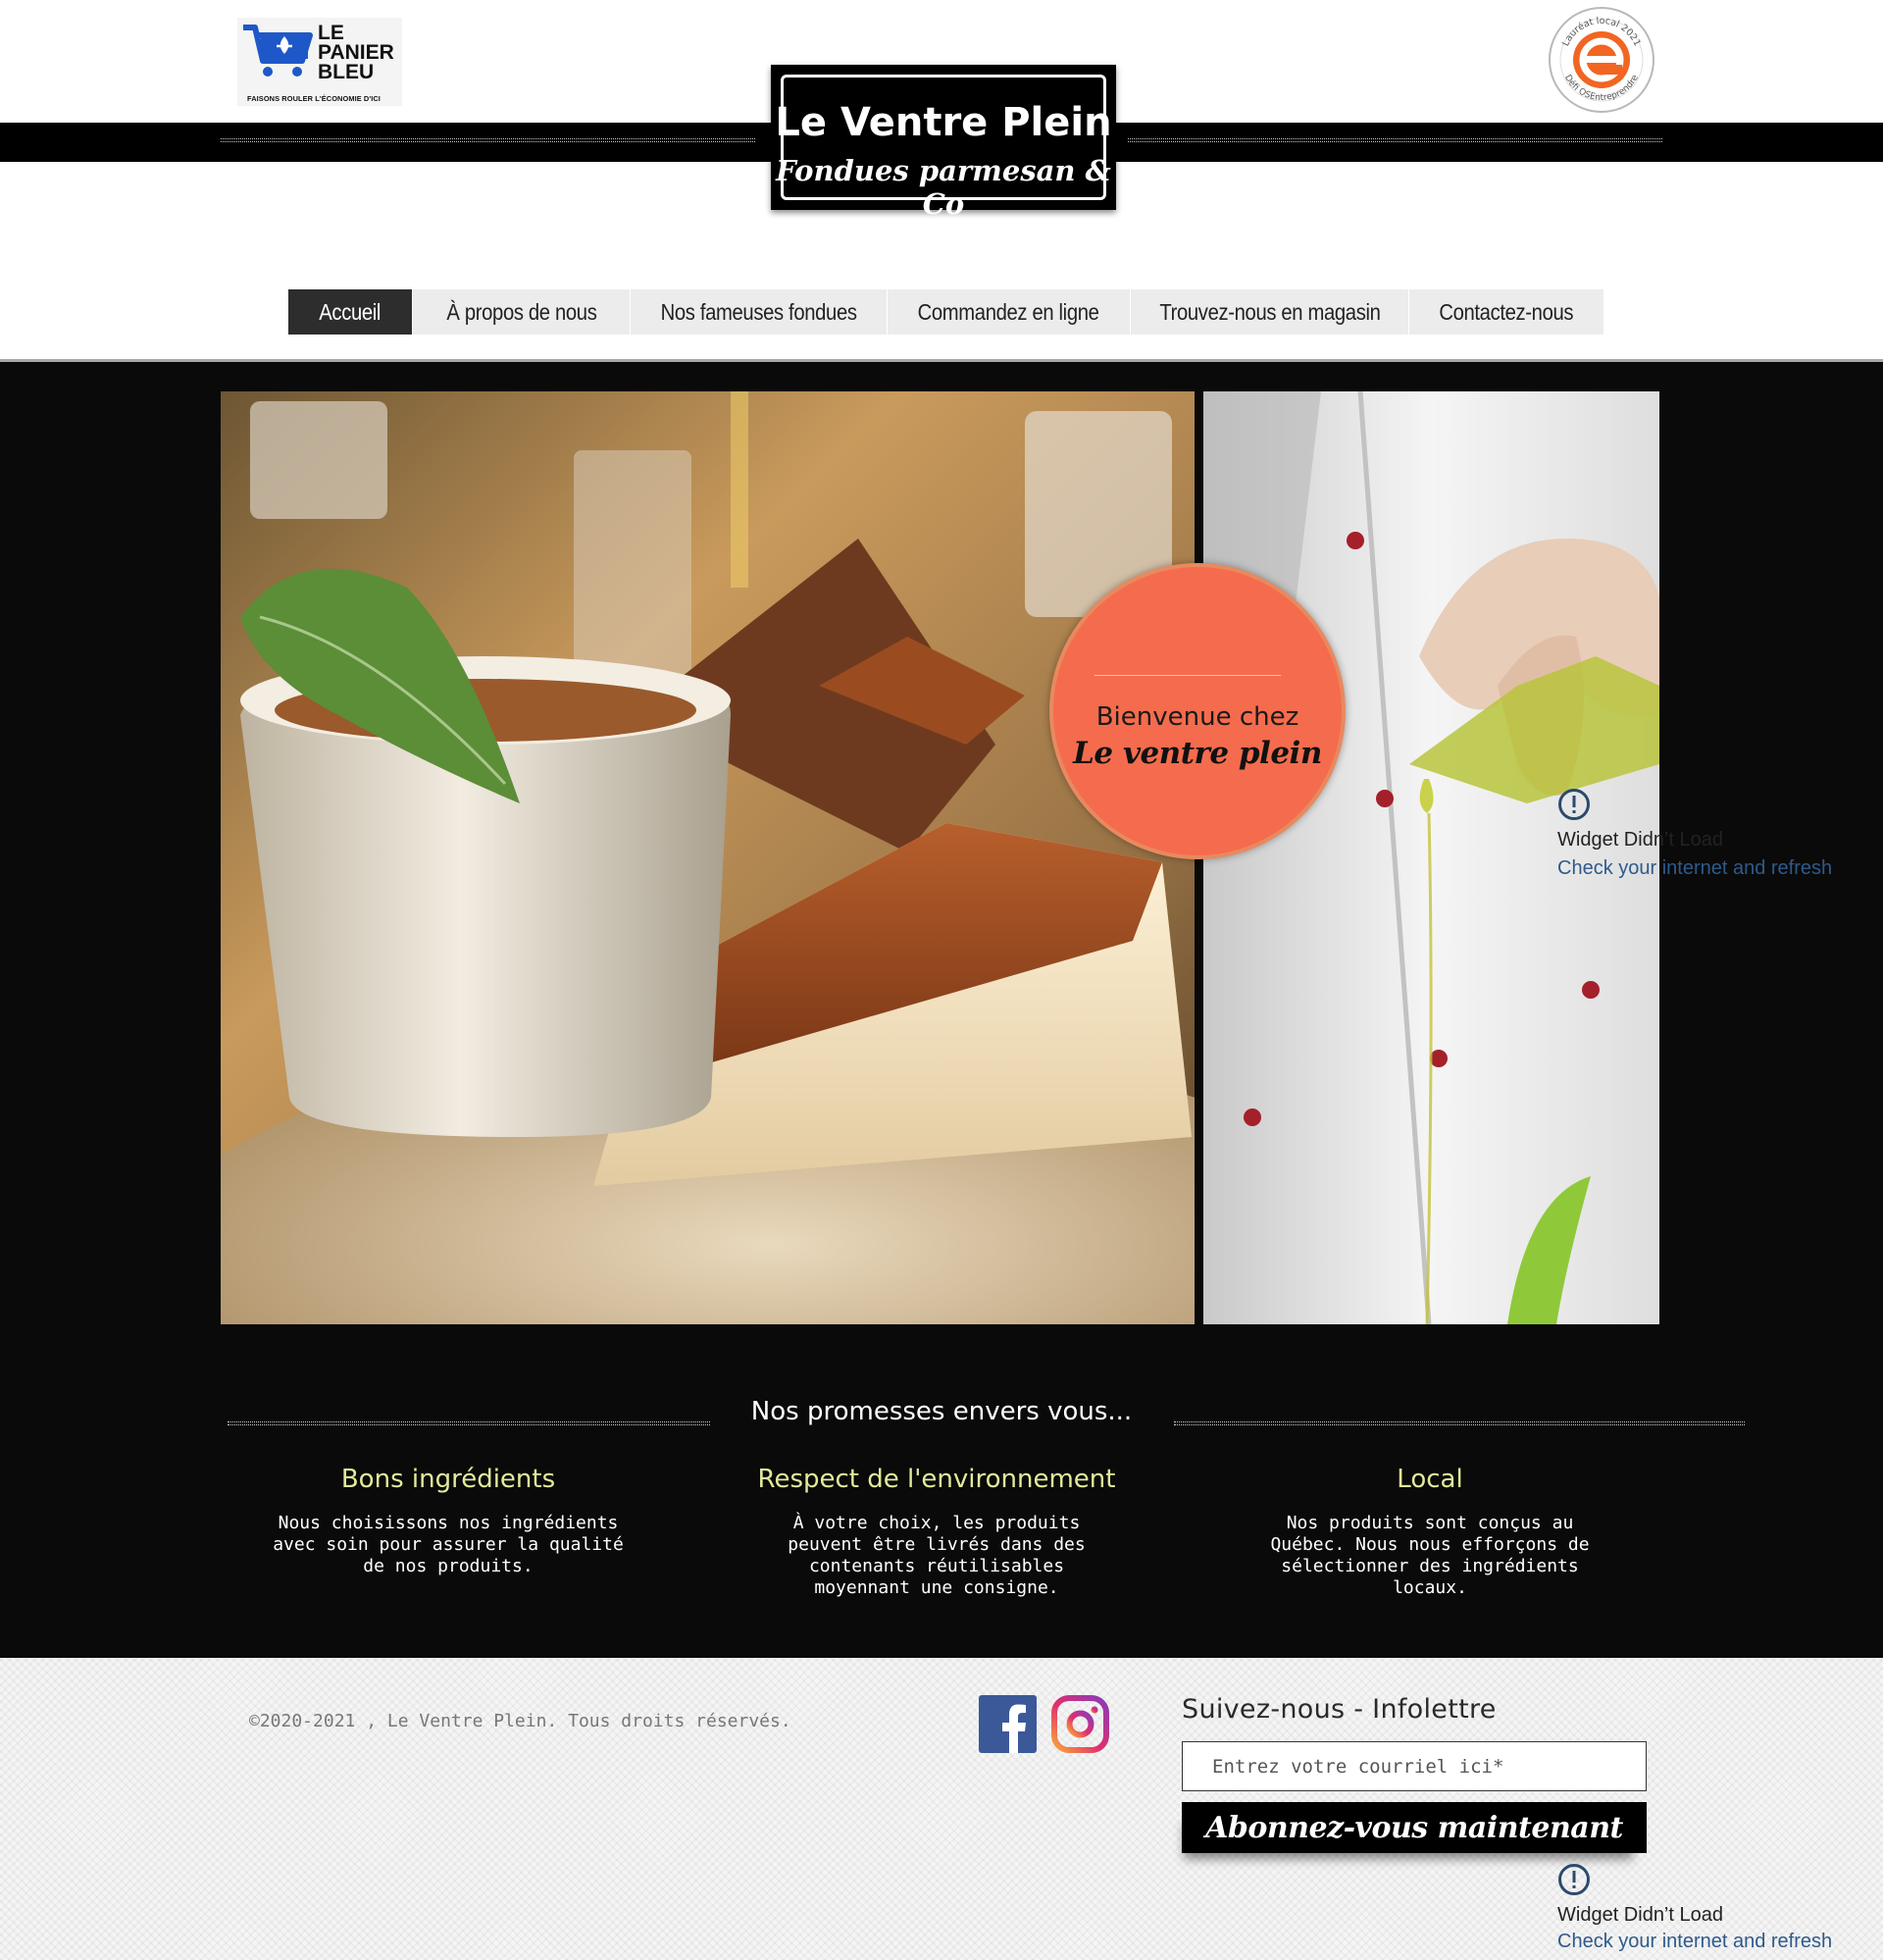 The image size is (1883, 1960). What do you see at coordinates (1270, 312) in the screenshot?
I see `nav-item-trouvez-nous: Trouvez-nous en magasin` at bounding box center [1270, 312].